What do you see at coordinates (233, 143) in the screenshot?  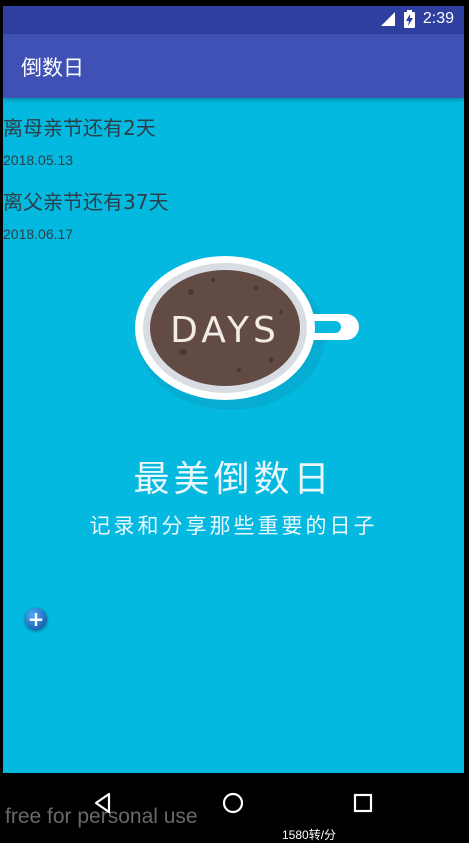 I see `event-item: 离母亲节还有2天 2018.05.13` at bounding box center [233, 143].